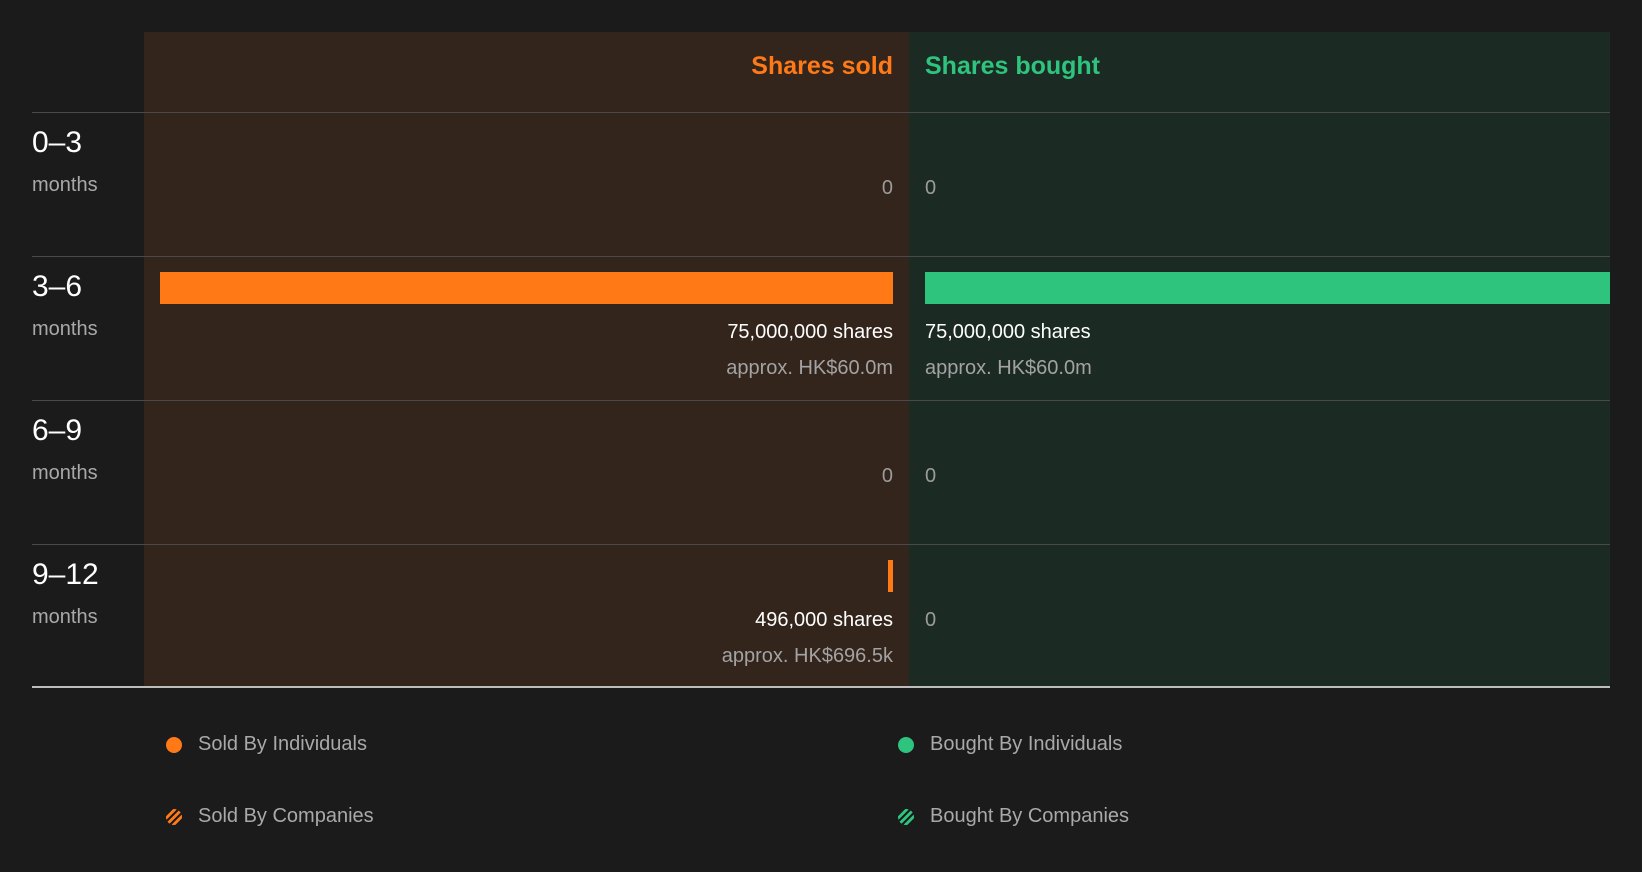 The height and width of the screenshot is (872, 1642). I want to click on legend-label: Bought By Individuals, so click(1026, 744).